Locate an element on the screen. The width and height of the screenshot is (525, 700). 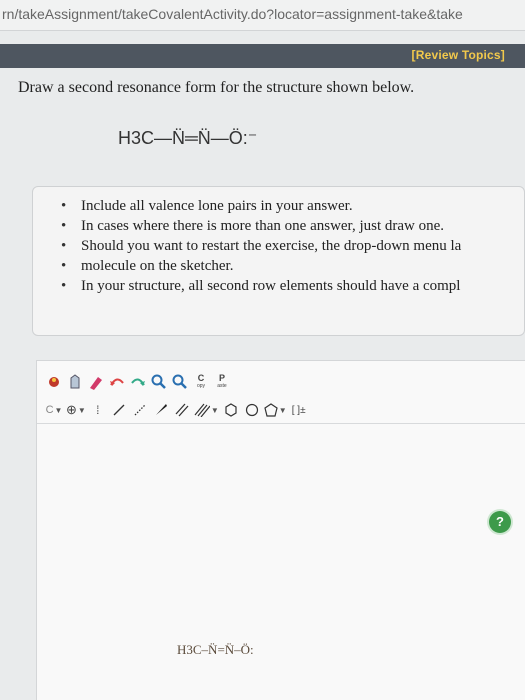
charge-selector: ⊕ ▼ is located at coordinates (76, 410).